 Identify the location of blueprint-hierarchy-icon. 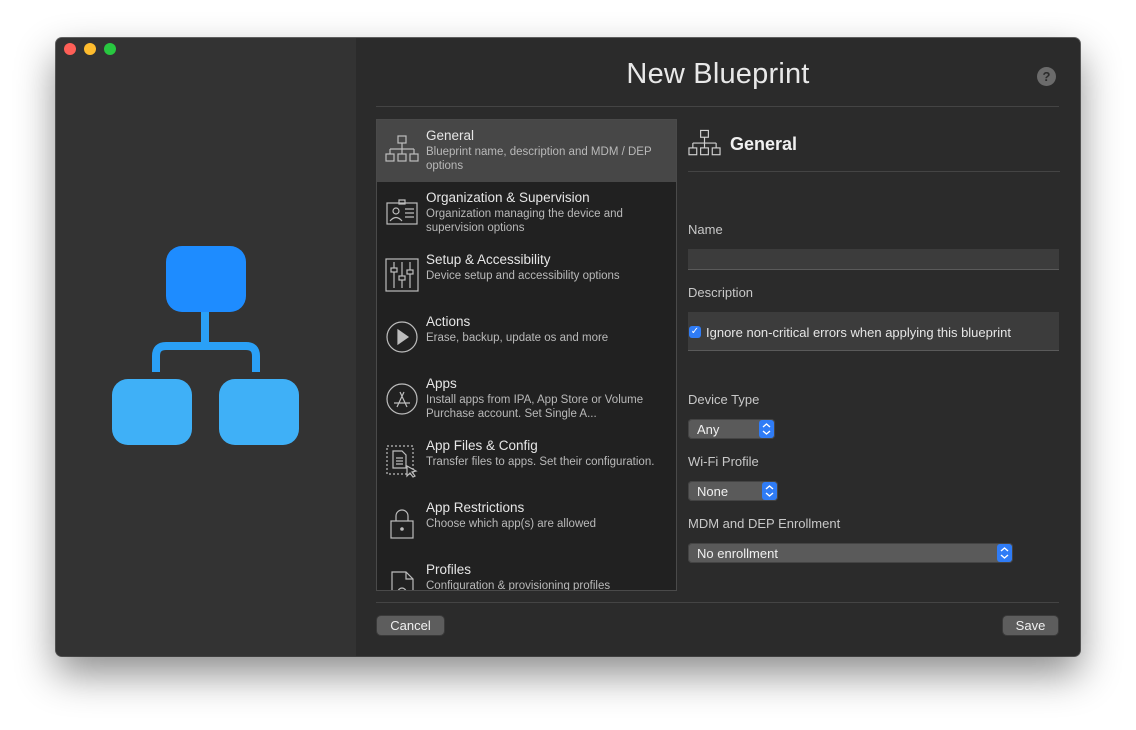
(205, 345).